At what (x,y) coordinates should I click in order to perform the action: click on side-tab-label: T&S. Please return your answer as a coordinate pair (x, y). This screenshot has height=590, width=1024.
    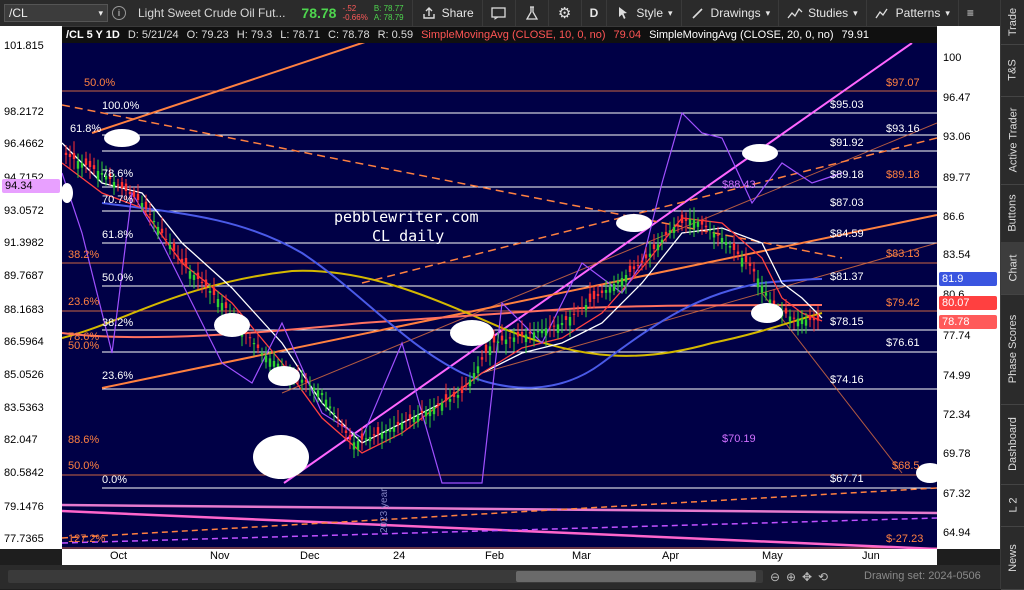
    Looking at the image, I should click on (1013, 70).